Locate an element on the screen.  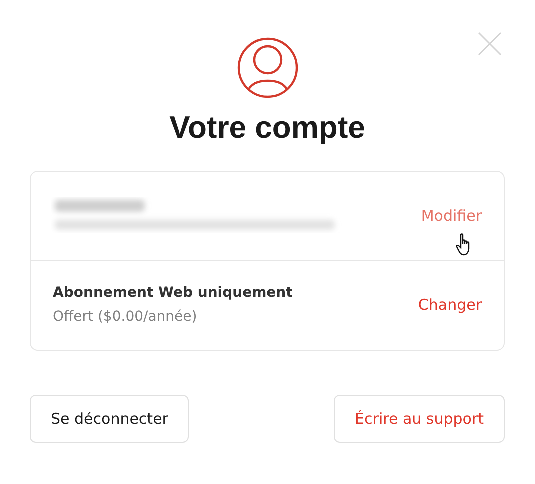
logout-button: Se déconnecter is located at coordinates (110, 419).